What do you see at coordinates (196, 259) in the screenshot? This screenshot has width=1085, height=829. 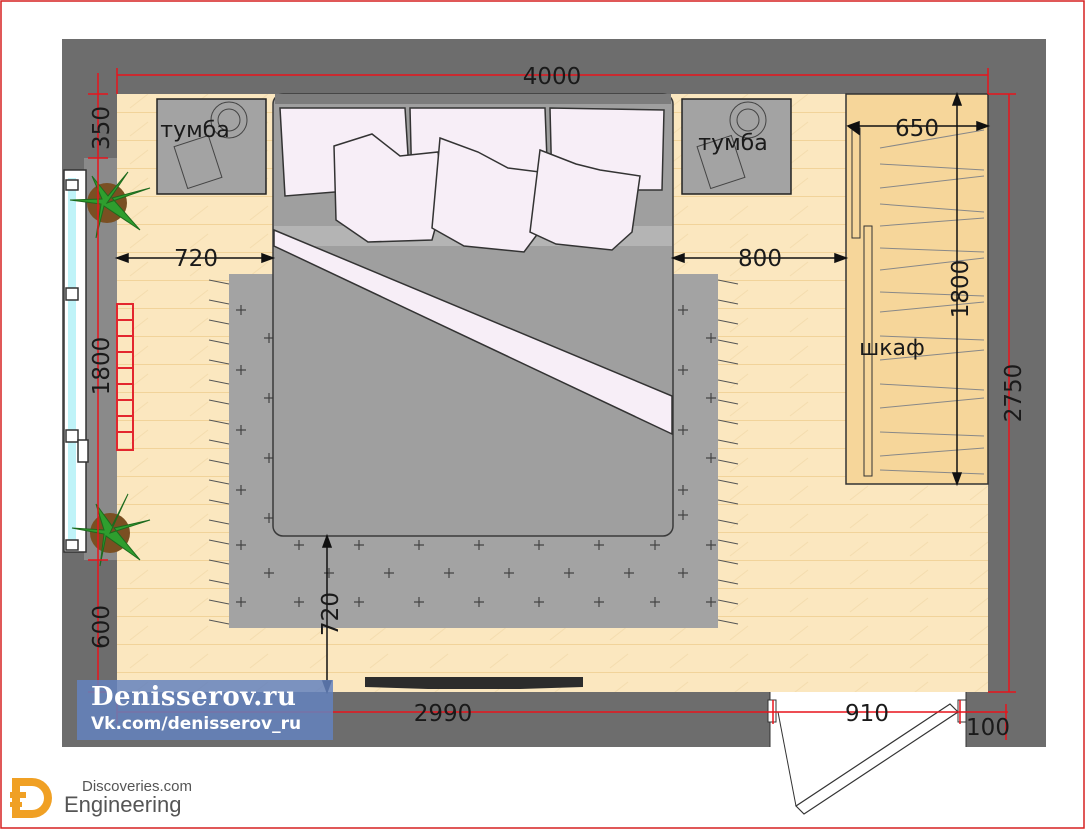 I see `dim-left-clearance: 720` at bounding box center [196, 259].